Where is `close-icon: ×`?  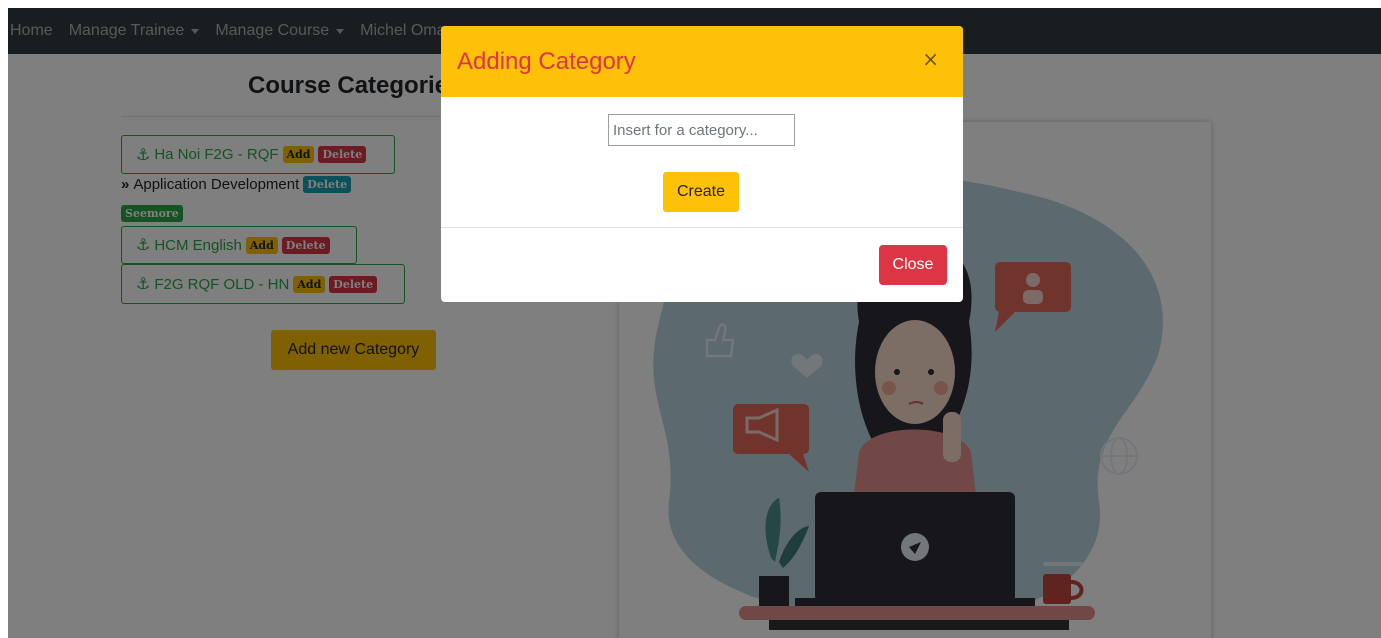
close-icon: × is located at coordinates (930, 59).